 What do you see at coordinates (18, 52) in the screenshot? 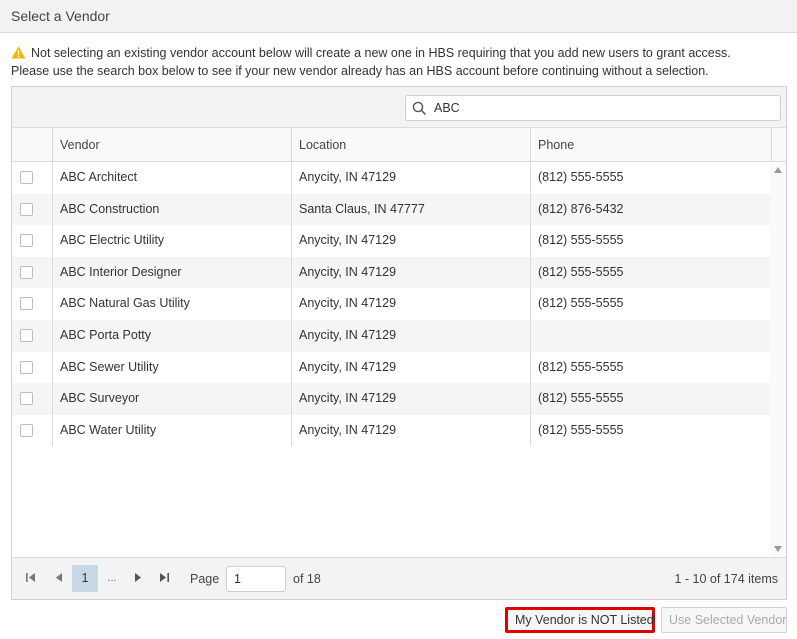
I see `warning-icon` at bounding box center [18, 52].